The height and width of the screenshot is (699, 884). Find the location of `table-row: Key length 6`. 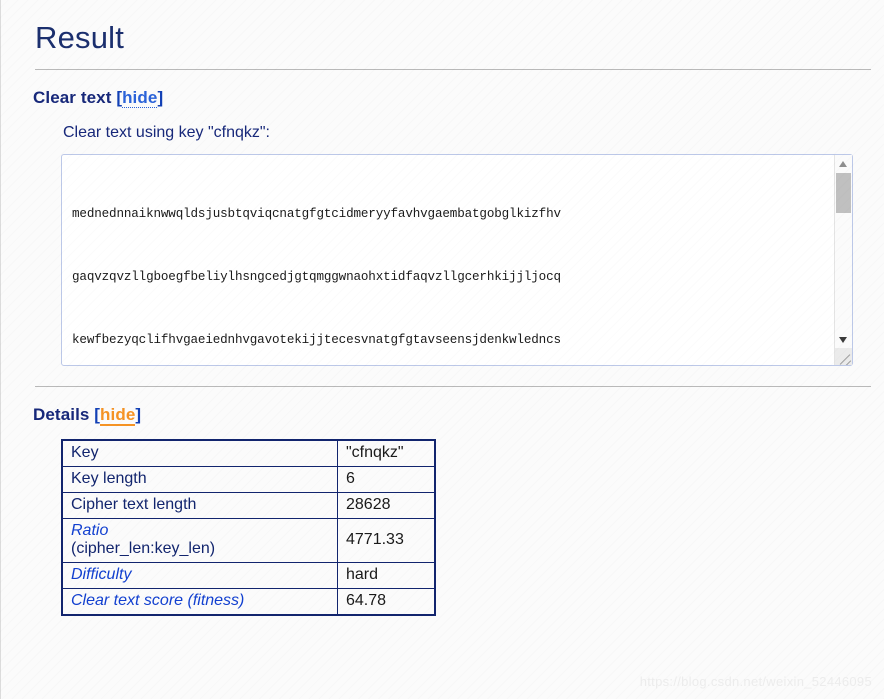

table-row: Key length 6 is located at coordinates (248, 479).